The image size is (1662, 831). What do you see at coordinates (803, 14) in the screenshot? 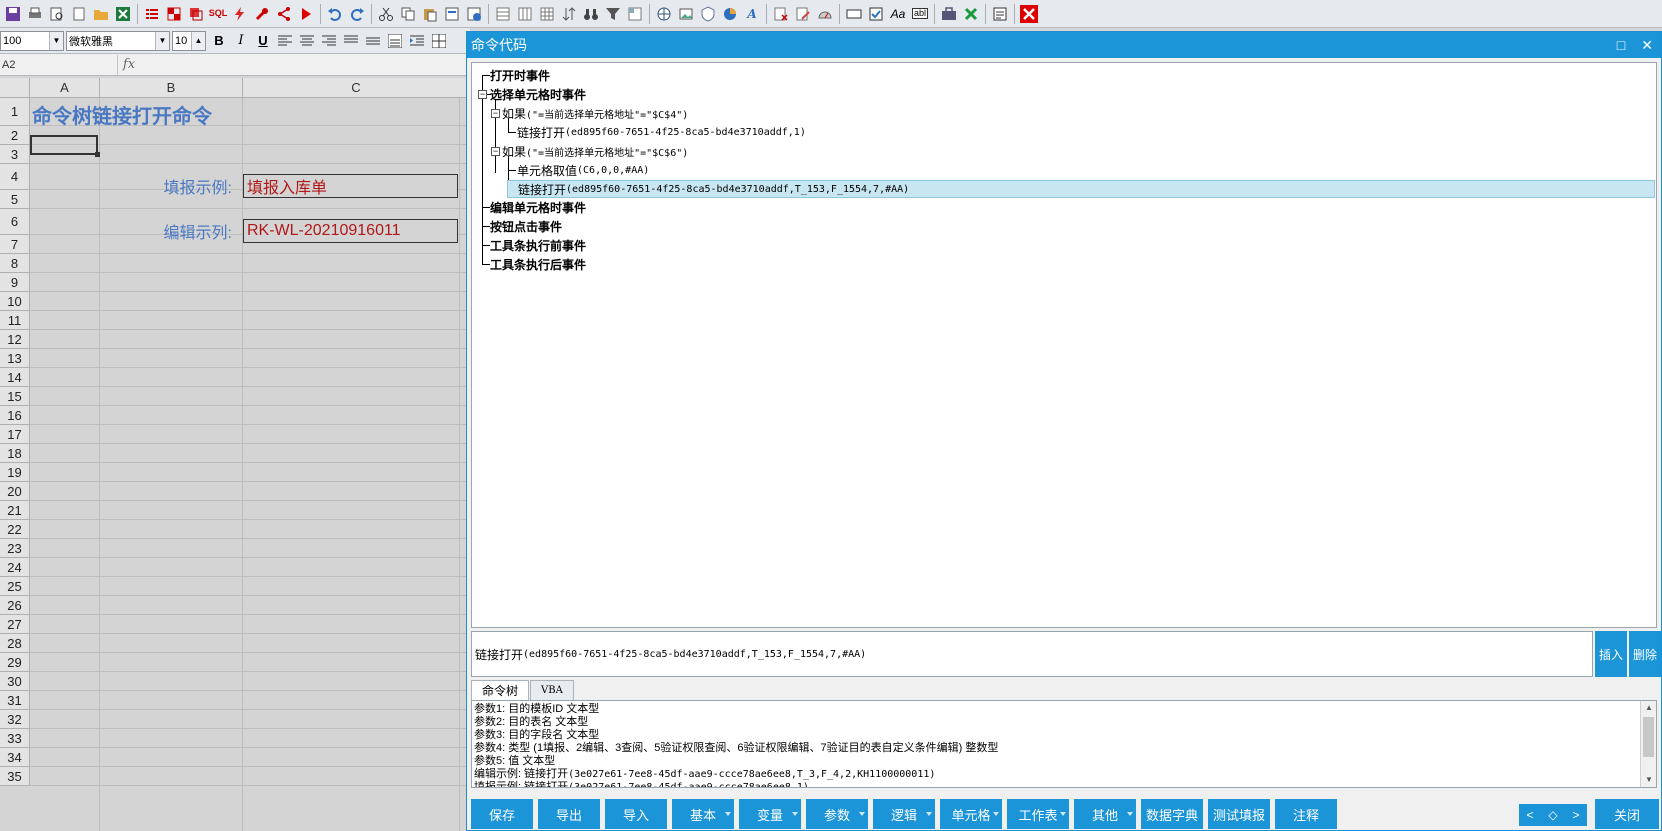
I see `edit-doc-icon` at bounding box center [803, 14].